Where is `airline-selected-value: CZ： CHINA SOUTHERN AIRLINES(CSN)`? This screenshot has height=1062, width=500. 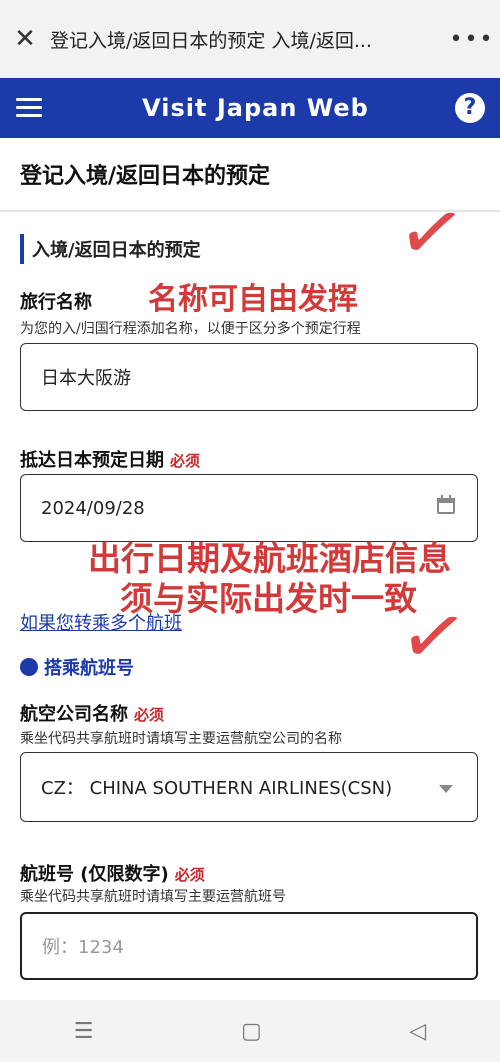 airline-selected-value: CZ： CHINA SOUTHERN AIRLINES(CSN) is located at coordinates (217, 788).